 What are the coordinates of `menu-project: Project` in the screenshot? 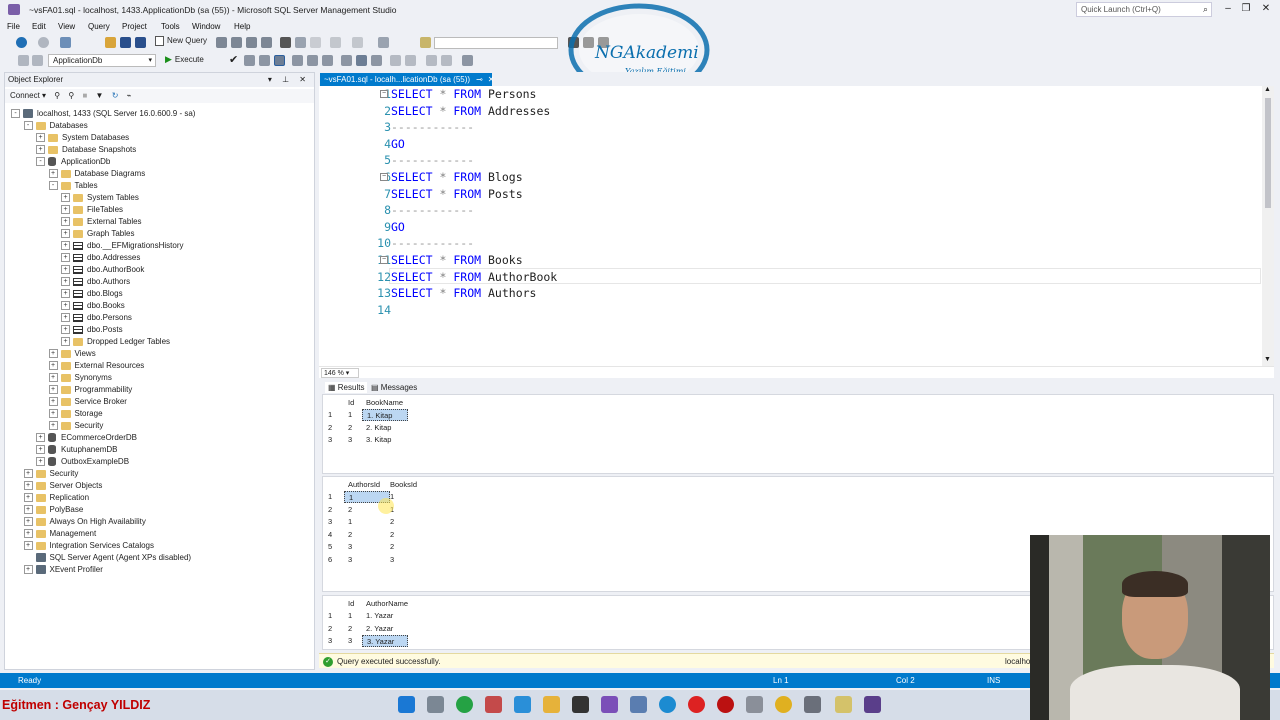 It's located at (134, 26).